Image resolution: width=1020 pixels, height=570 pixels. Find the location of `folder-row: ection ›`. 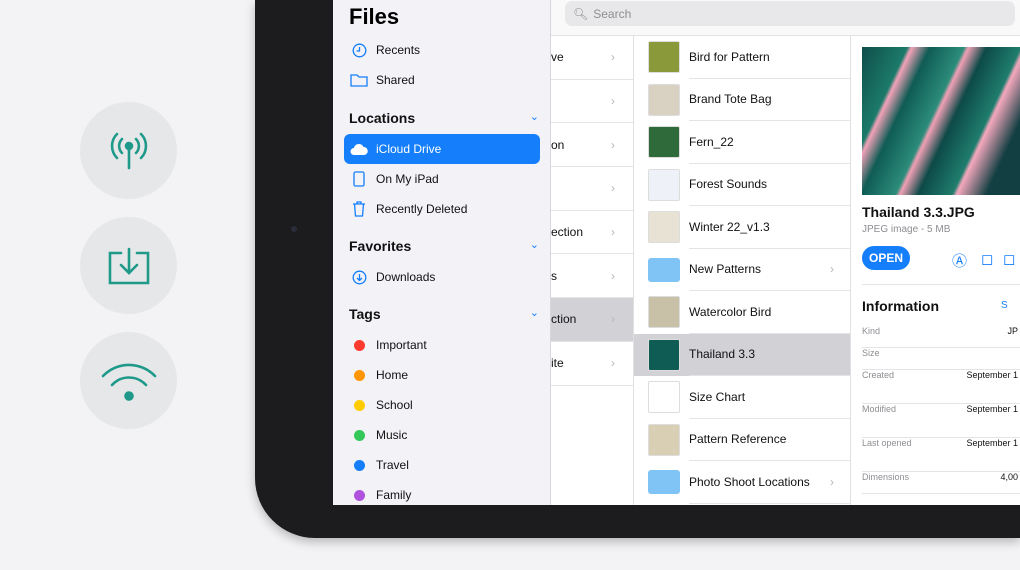

folder-row: ection › is located at coordinates (592, 233).